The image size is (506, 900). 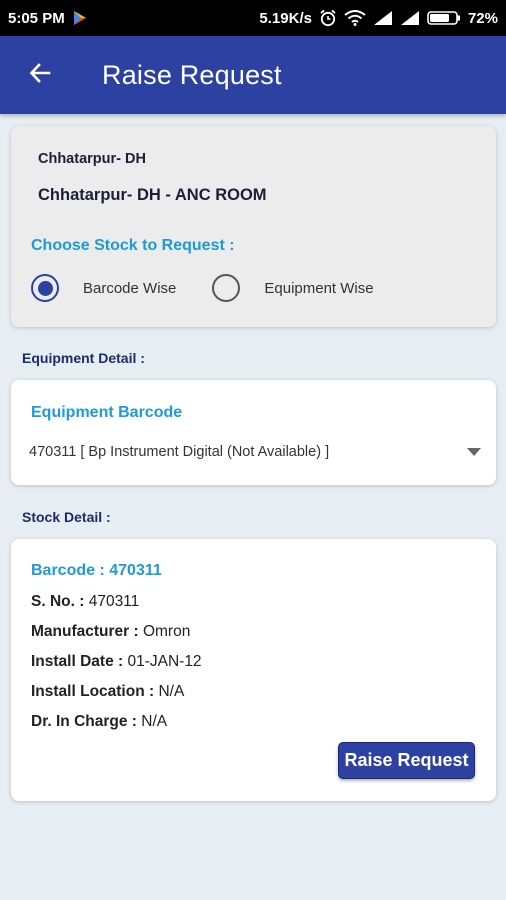 I want to click on row-value: 01-JAN-12, so click(x=164, y=661).